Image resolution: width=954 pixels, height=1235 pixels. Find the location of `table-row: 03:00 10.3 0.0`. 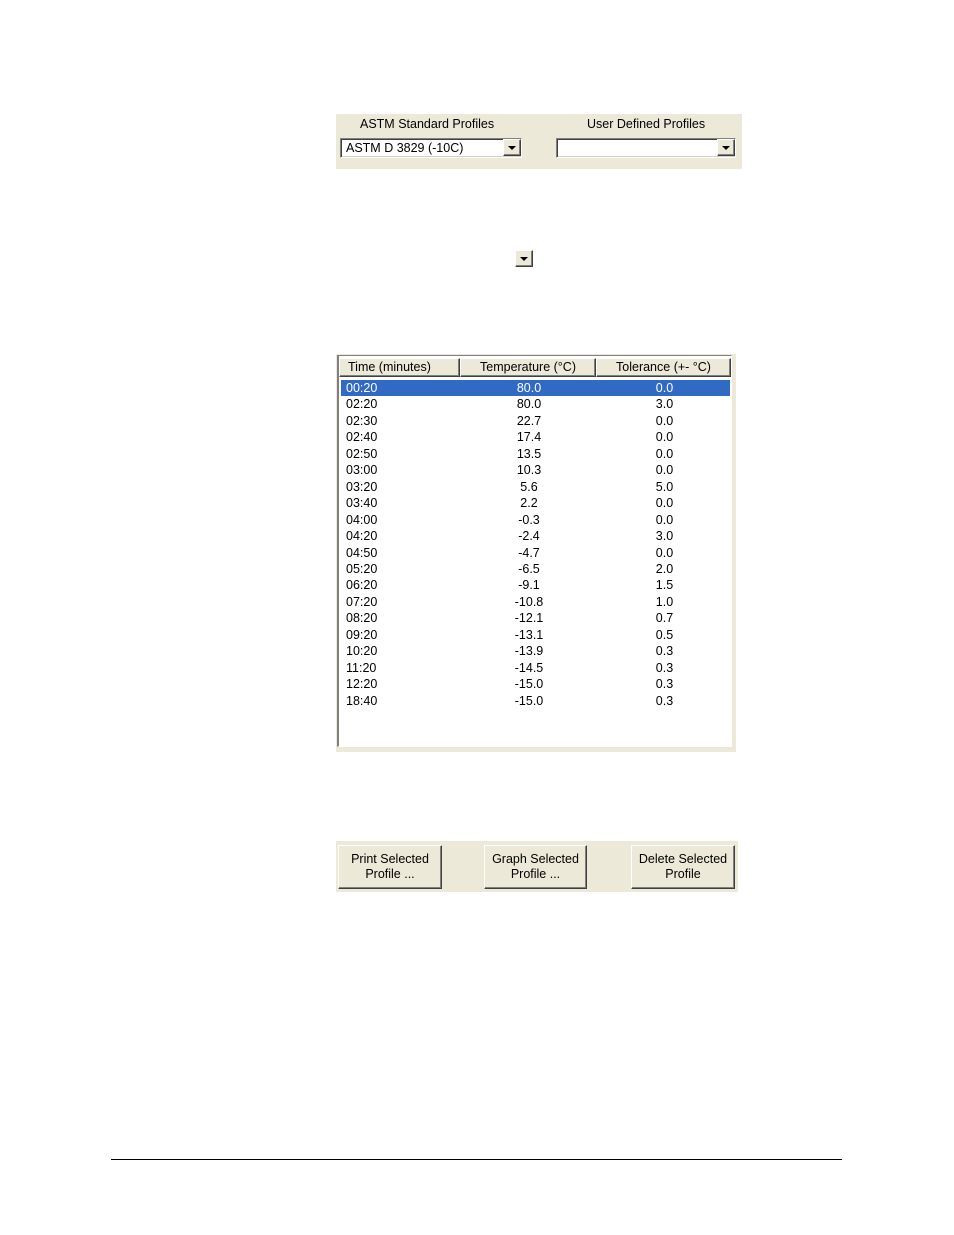

table-row: 03:00 10.3 0.0 is located at coordinates (535, 470).